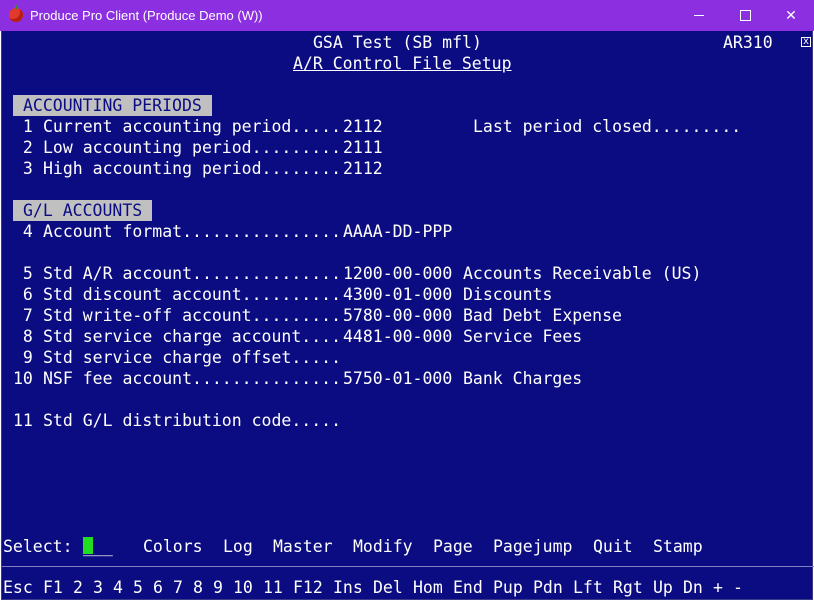 The width and height of the screenshot is (814, 601). What do you see at coordinates (542, 315) in the screenshot?
I see `account-description: Bad Debt Expense` at bounding box center [542, 315].